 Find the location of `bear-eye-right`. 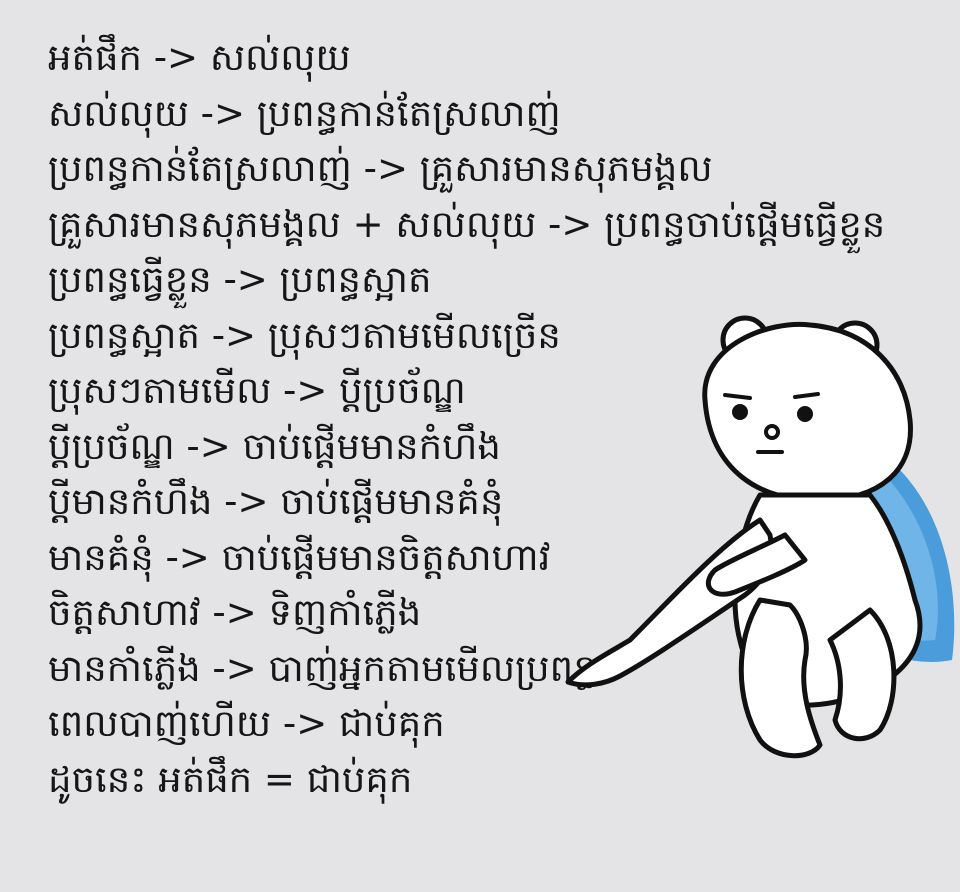

bear-eye-right is located at coordinates (805, 414).